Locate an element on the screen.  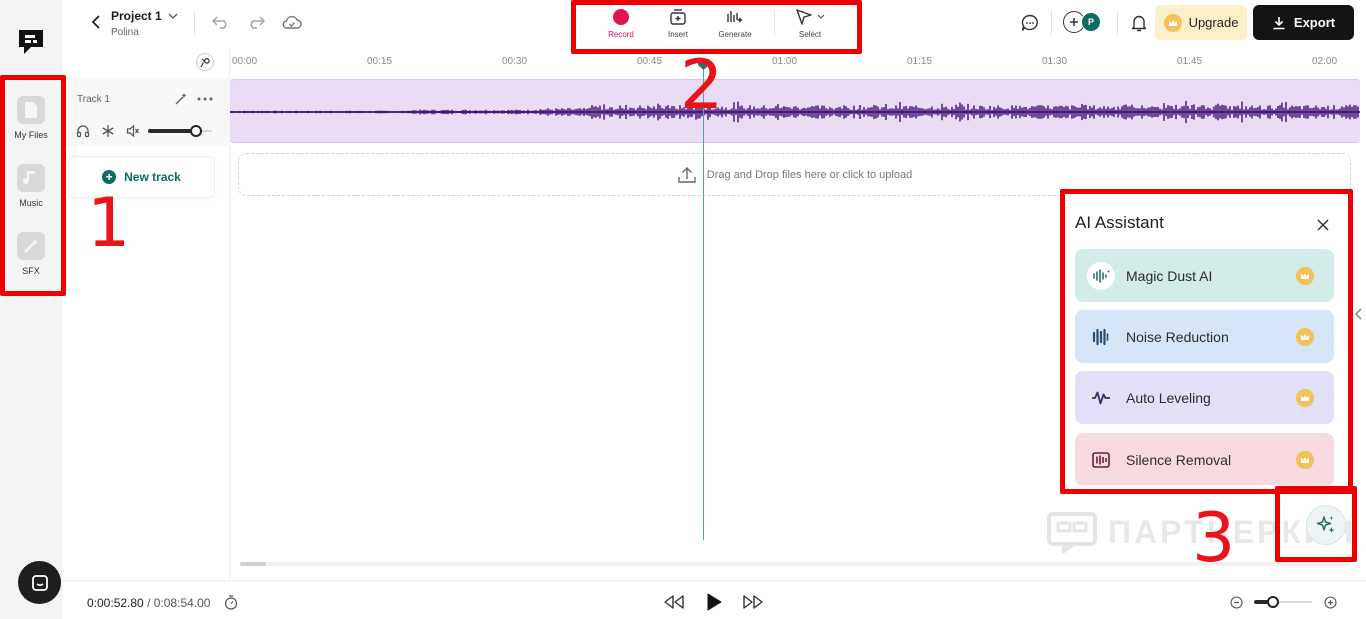
ruler-tick-label: 01:30 is located at coordinates (1055, 61).